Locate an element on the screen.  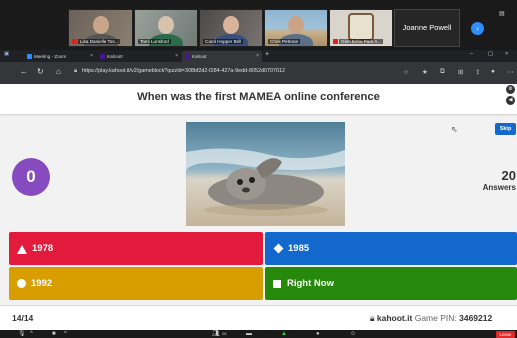
read-aloud-icon: ☆ is located at coordinates (406, 72).